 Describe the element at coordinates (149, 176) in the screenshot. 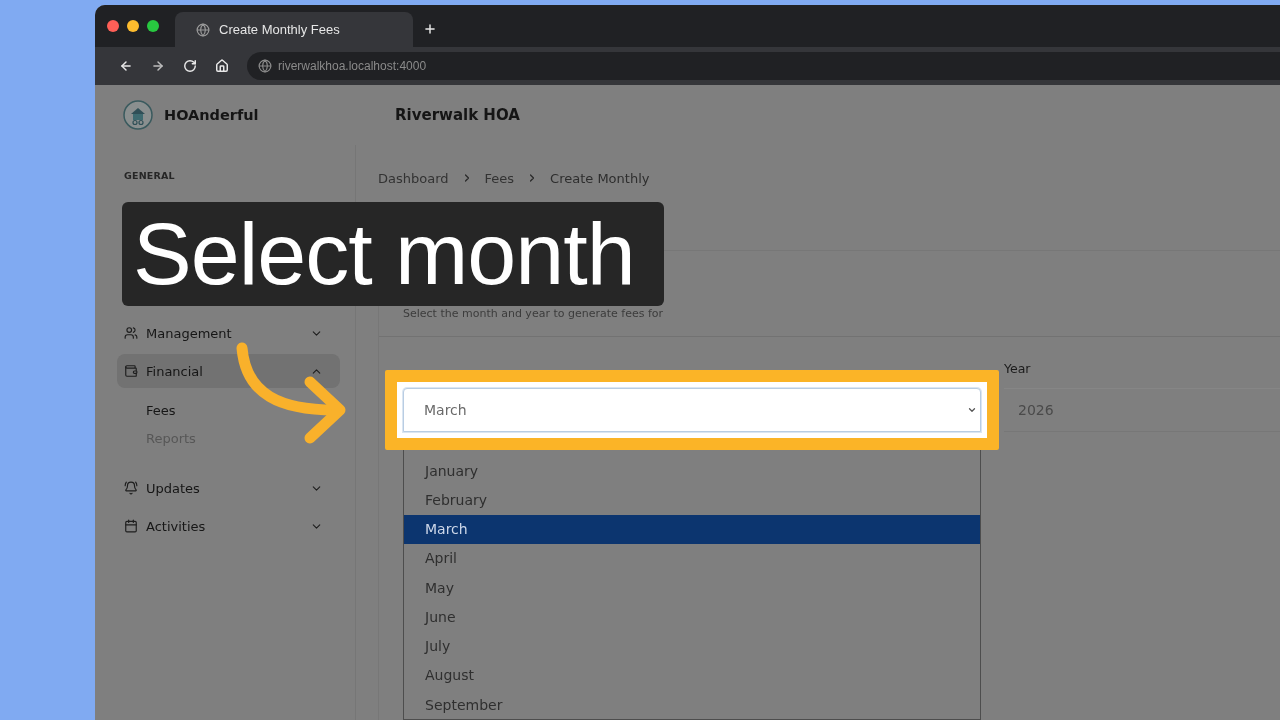

I see `section-title: GENERAL` at that location.